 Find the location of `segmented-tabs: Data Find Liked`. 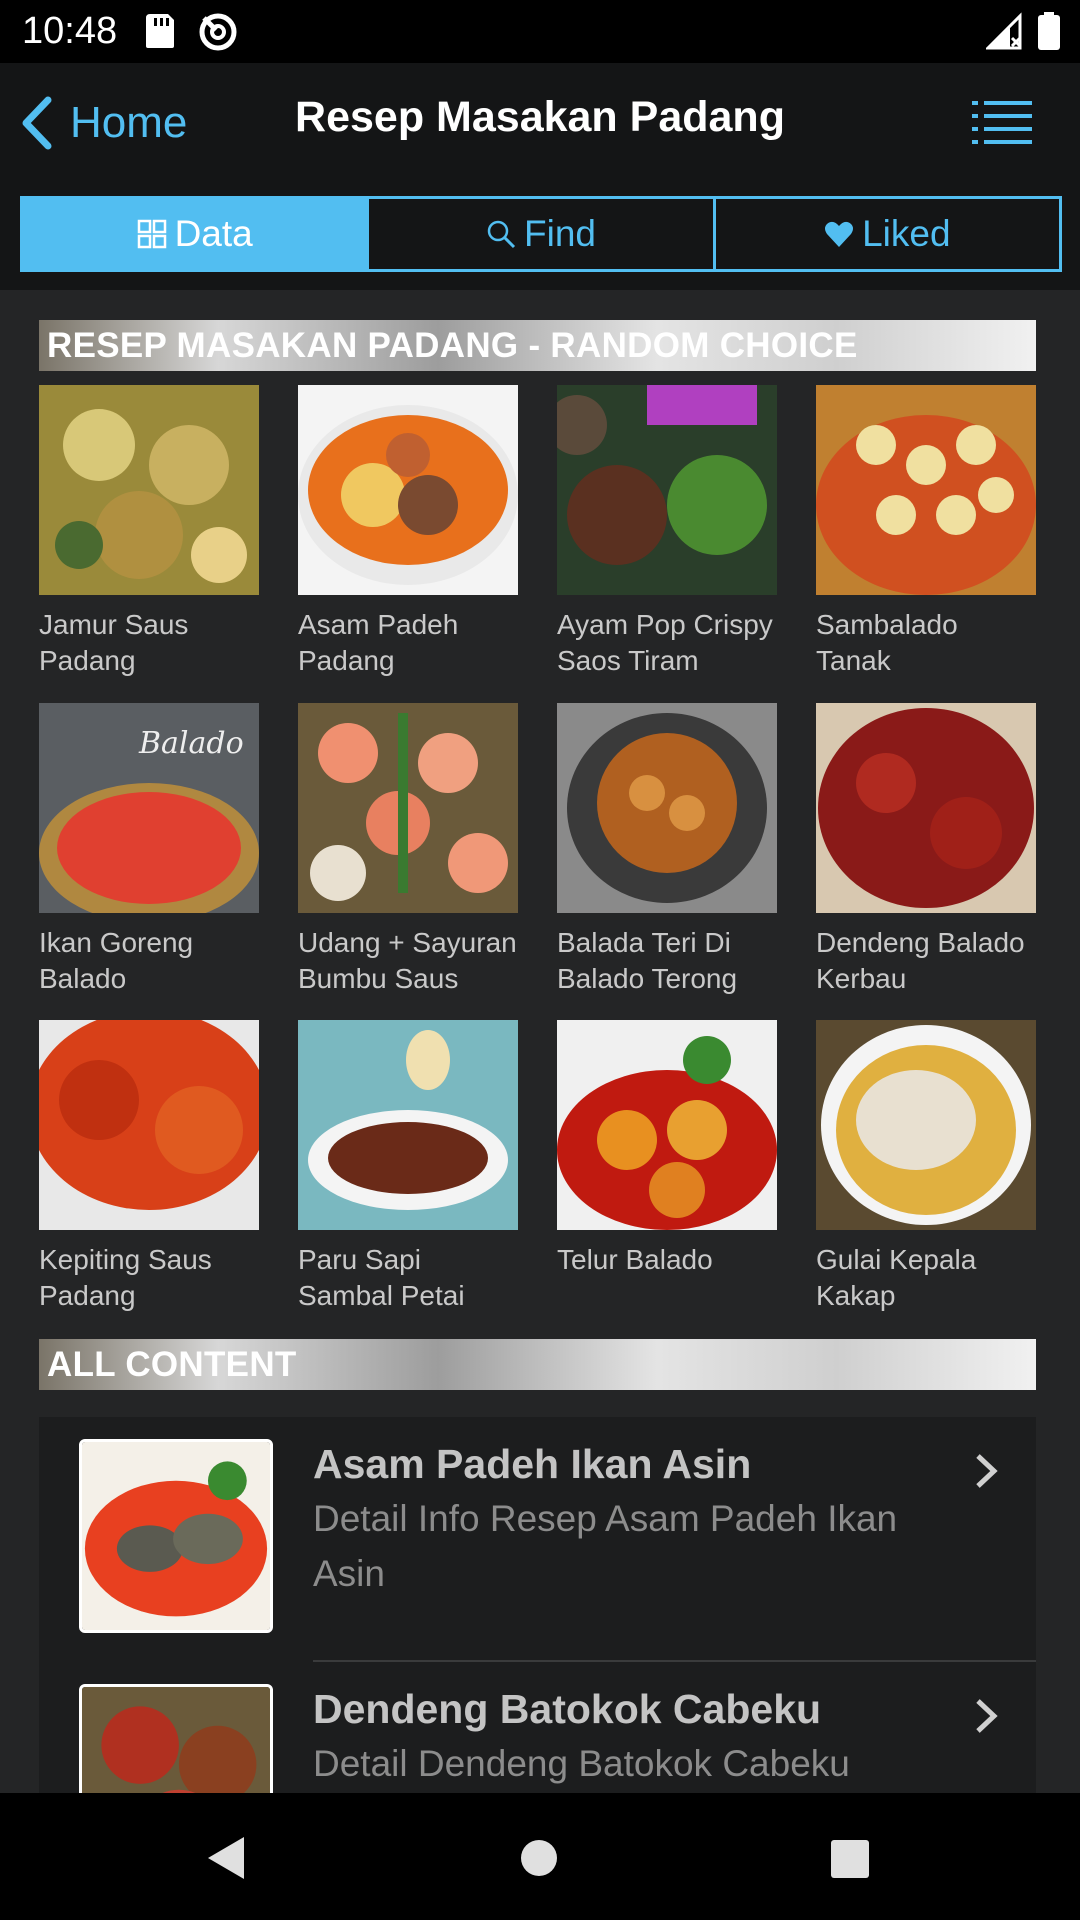

segmented-tabs: Data Find Liked is located at coordinates (541, 234).